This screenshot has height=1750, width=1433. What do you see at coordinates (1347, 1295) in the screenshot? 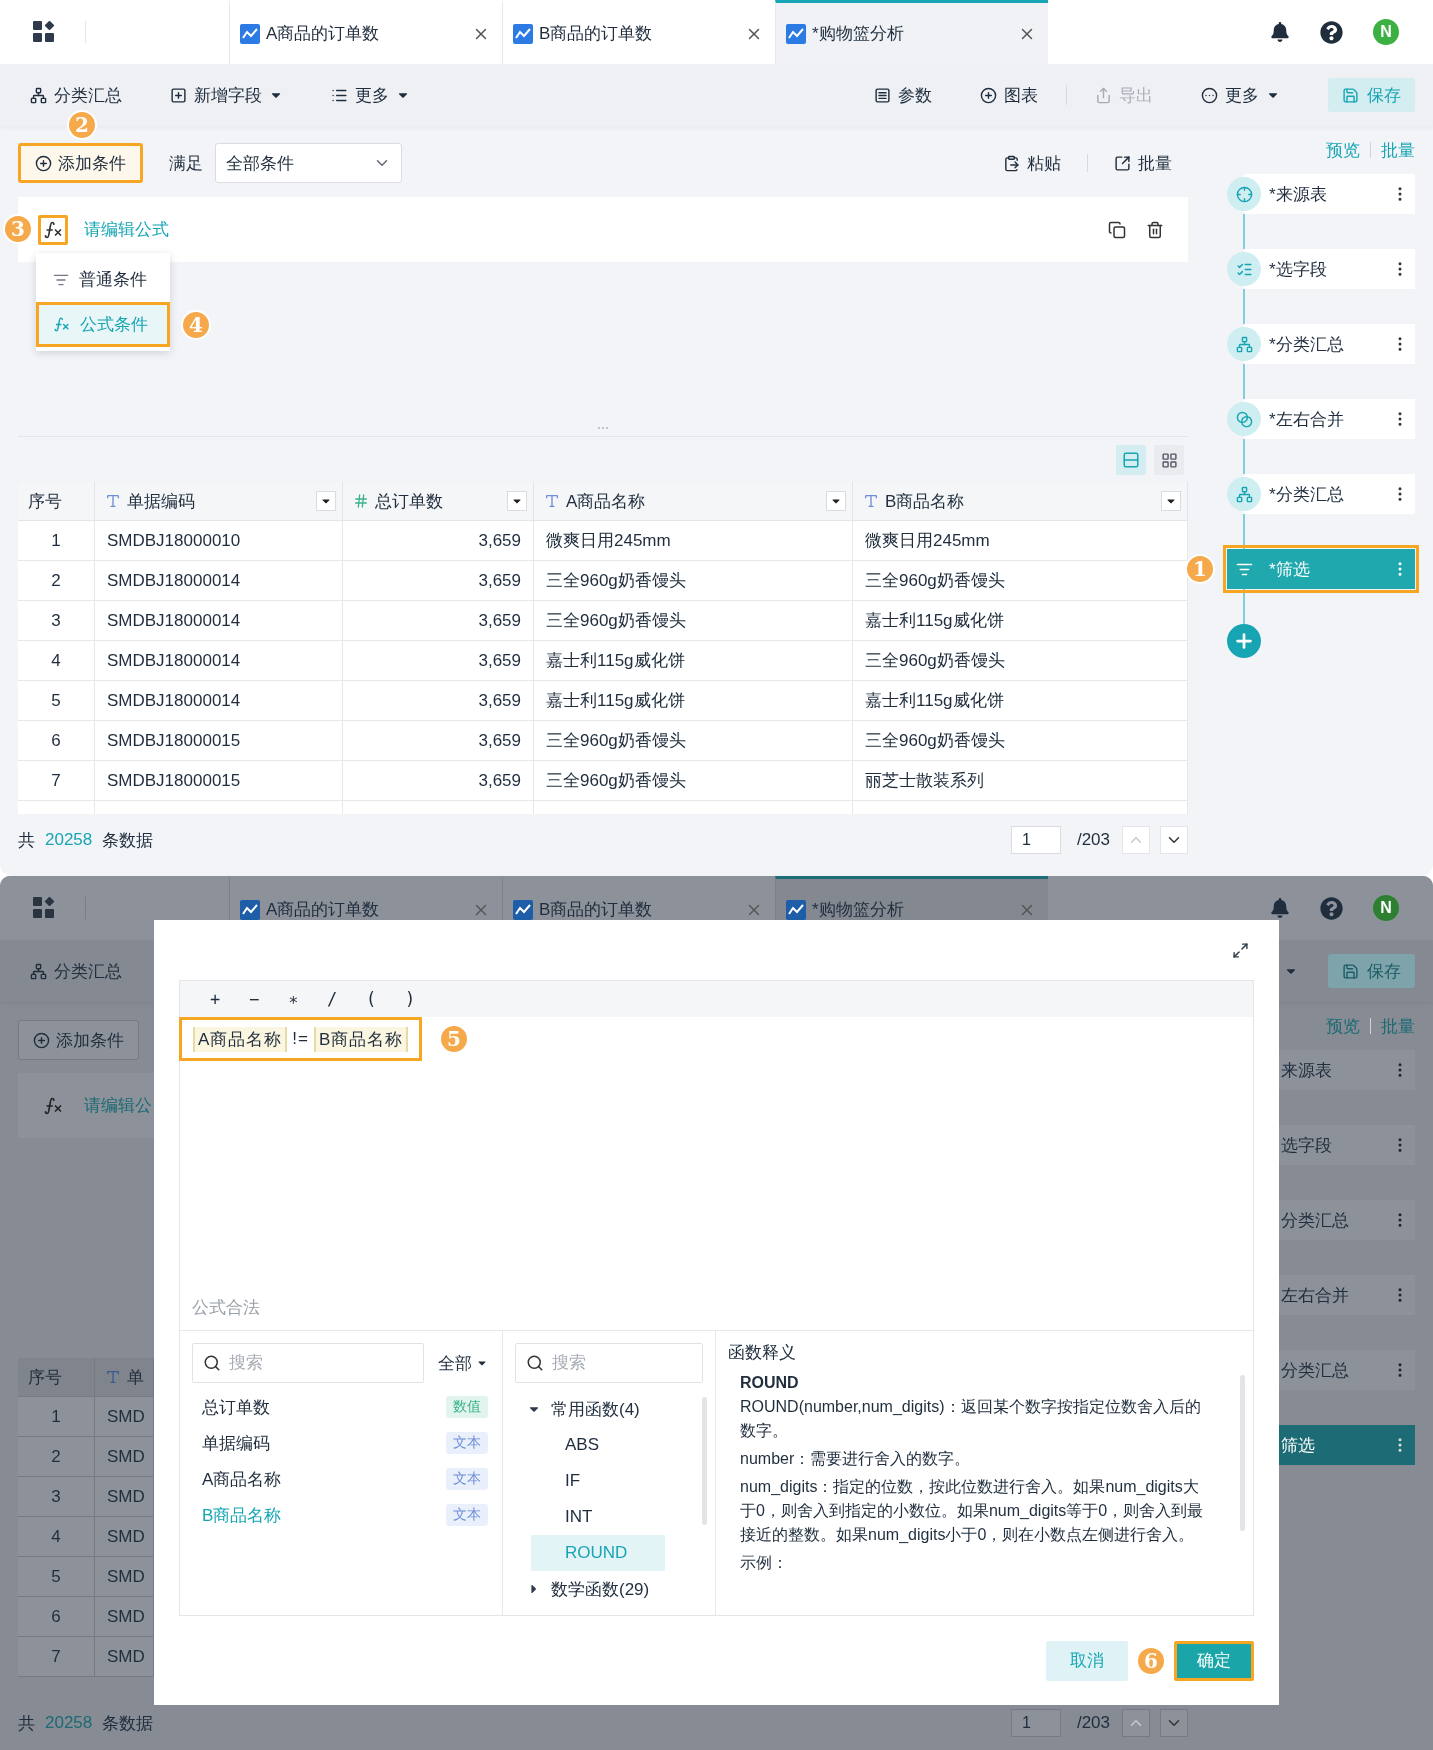
I see `flow-step: 左右合并` at bounding box center [1347, 1295].